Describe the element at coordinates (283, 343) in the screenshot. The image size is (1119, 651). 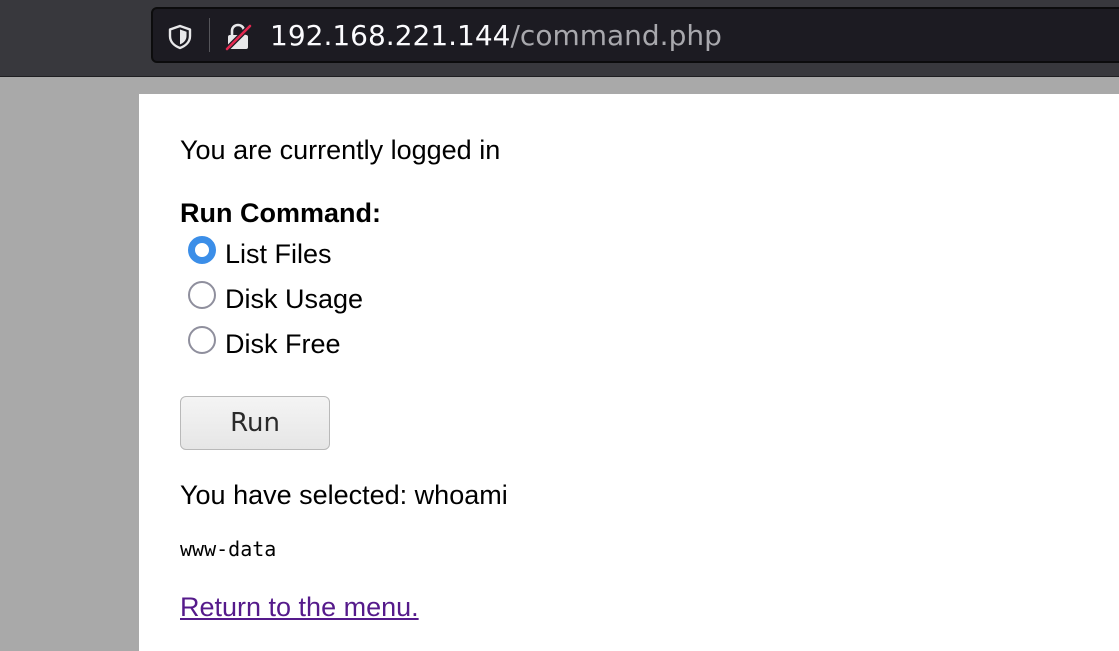
I see `option-label: Disk Free` at that location.